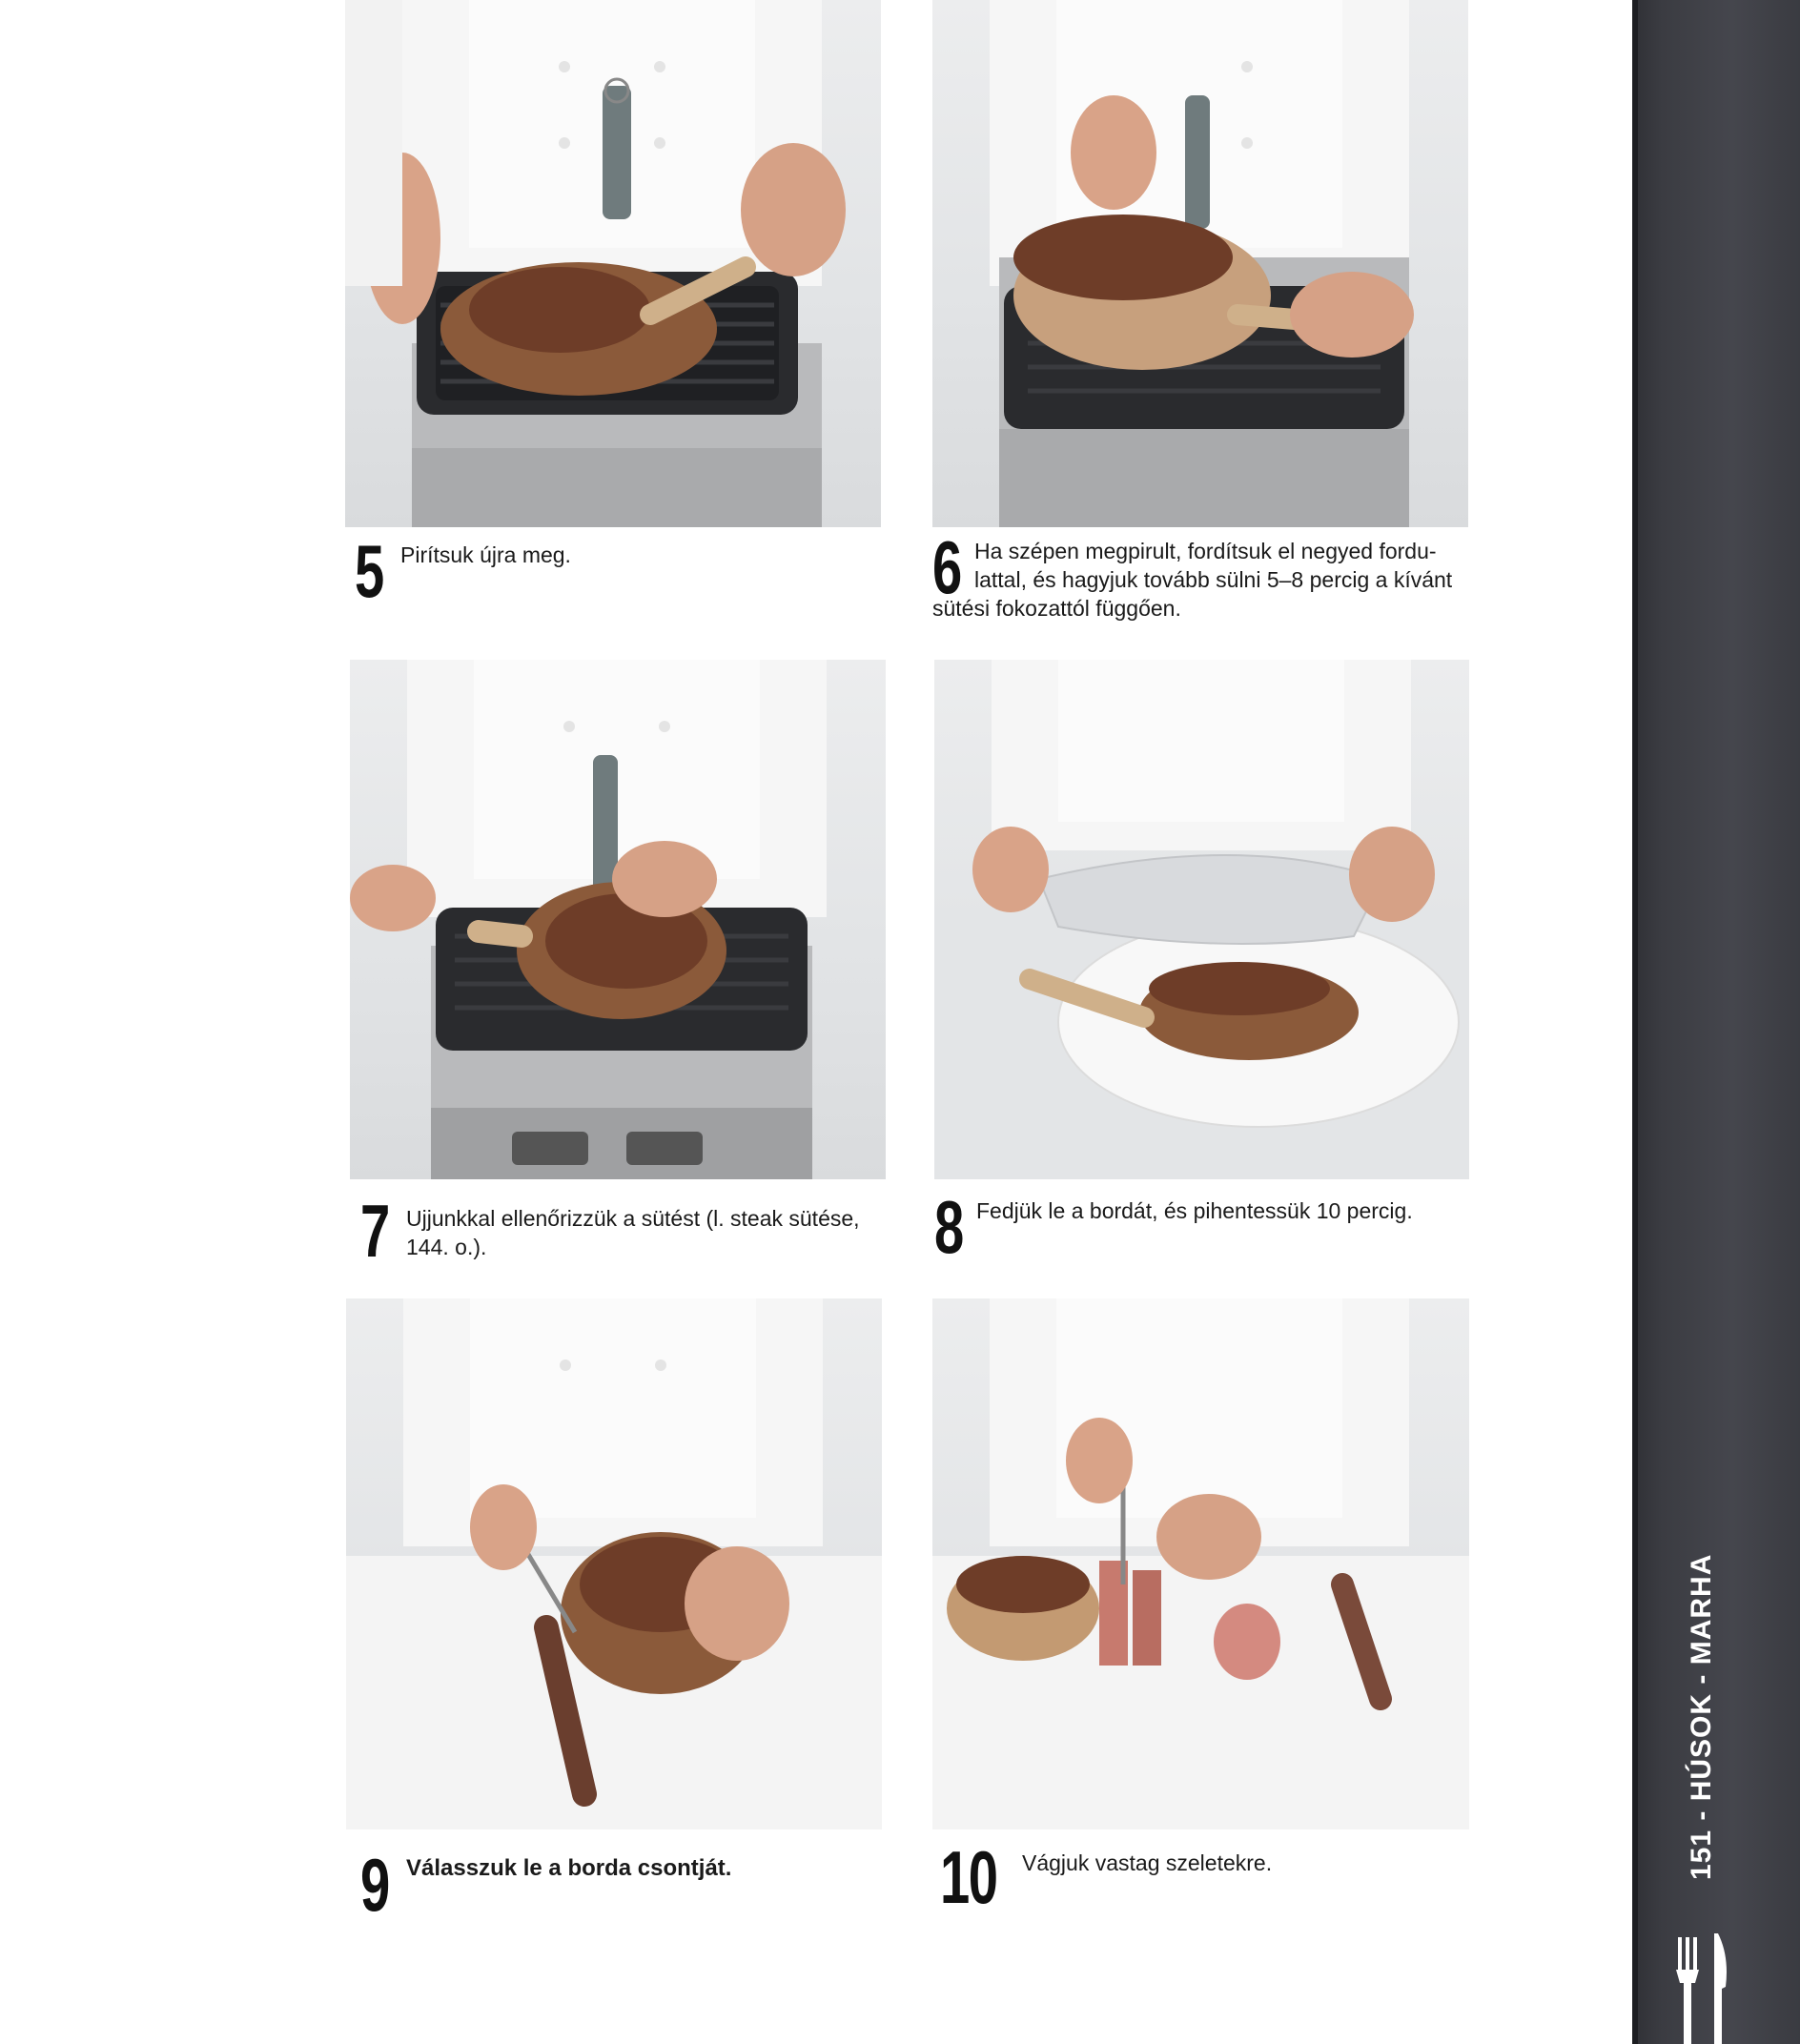  Describe the element at coordinates (1148, 1862) in the screenshot. I see `step-10-caption: Vágjuk vastag szeletekre.` at that location.